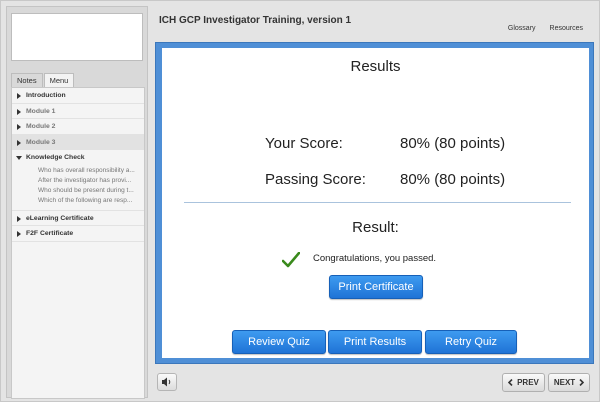  Describe the element at coordinates (375, 258) in the screenshot. I see `pass-message: Congratulations, you passed.` at that location.